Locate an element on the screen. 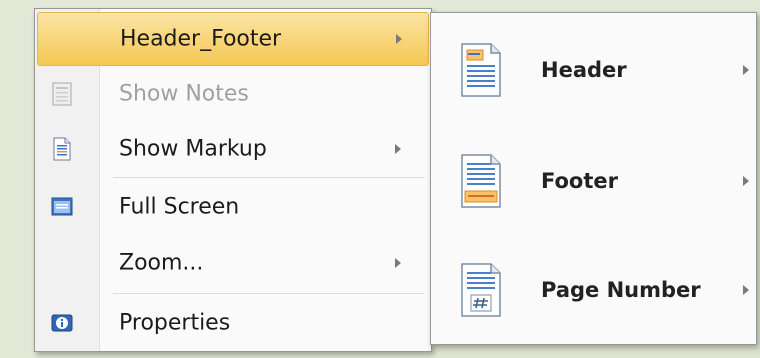  menu-item-label: Header_Footer is located at coordinates (201, 39).